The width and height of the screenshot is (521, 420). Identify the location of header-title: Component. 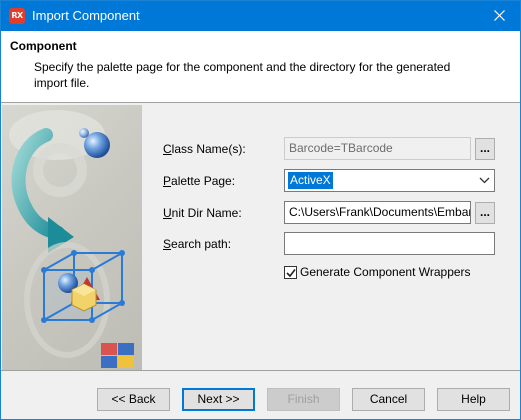
(43, 46).